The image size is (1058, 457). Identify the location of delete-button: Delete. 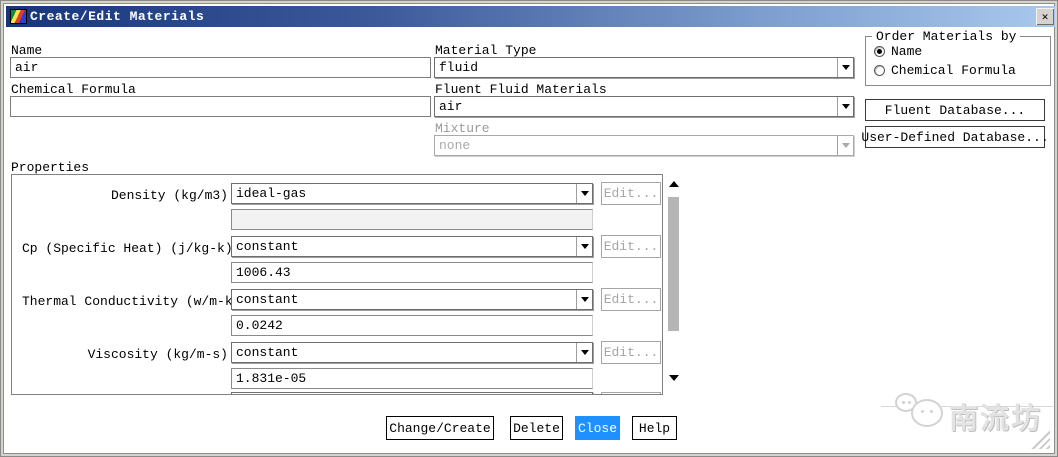
(536, 428).